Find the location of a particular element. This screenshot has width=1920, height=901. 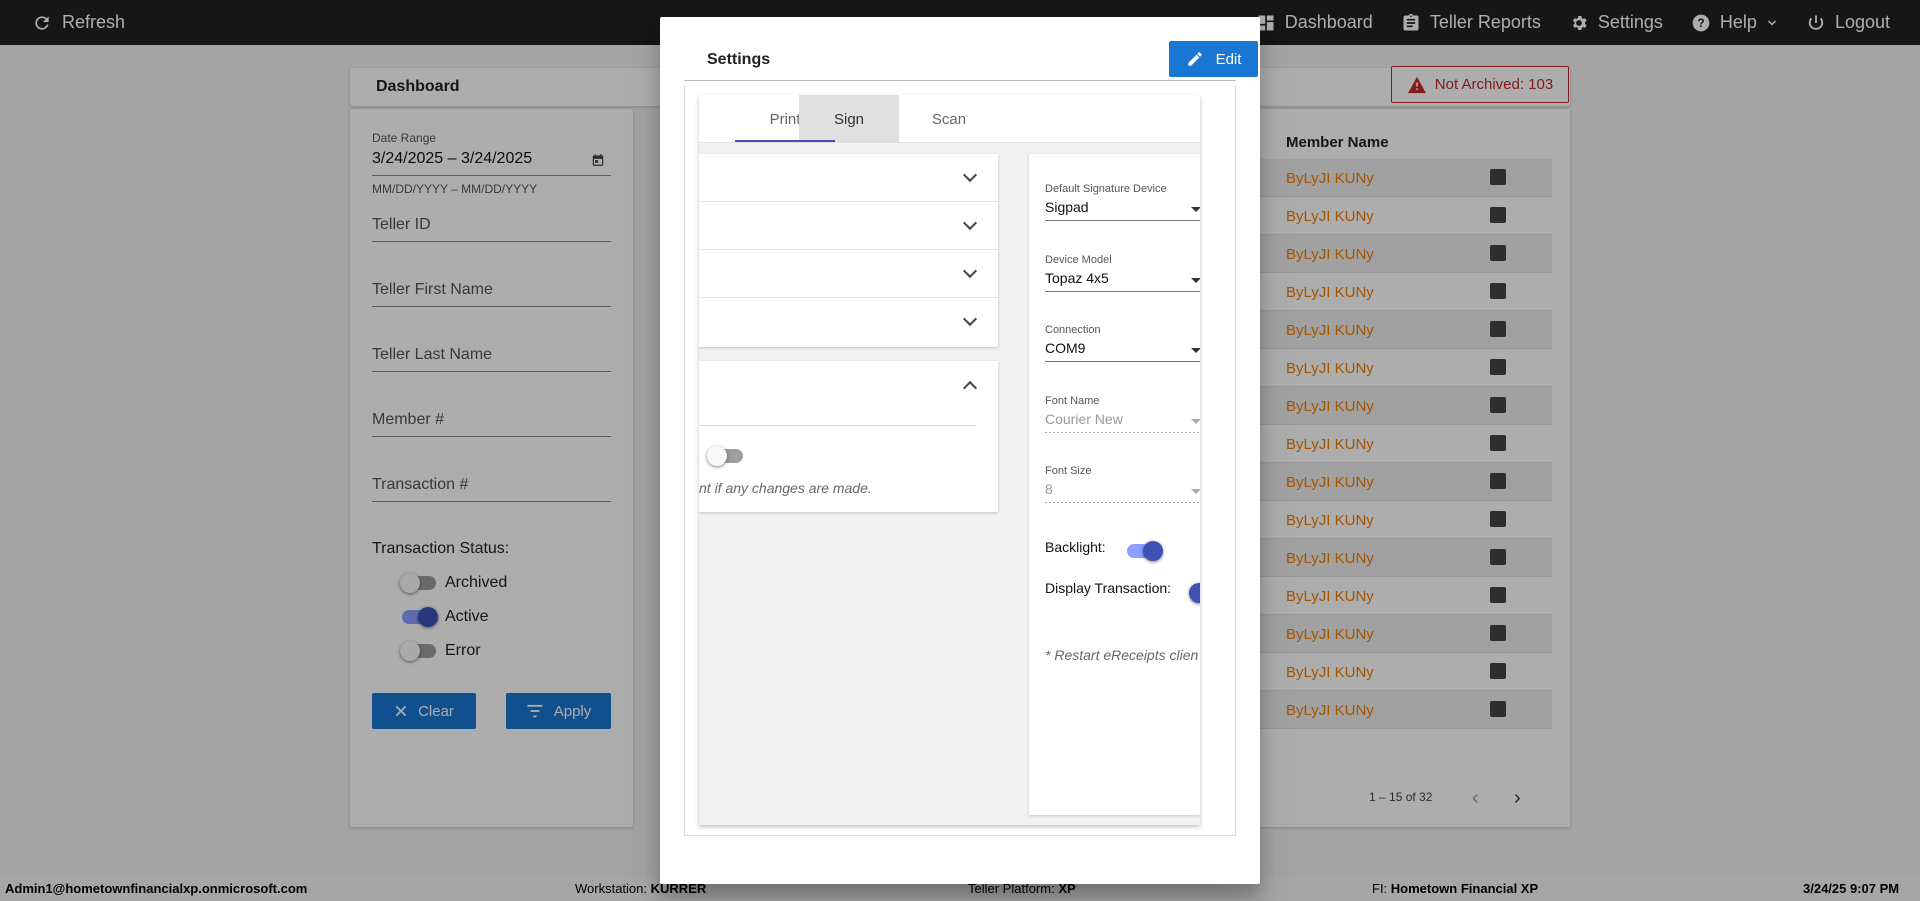

accordion-divider is located at coordinates (837, 425).